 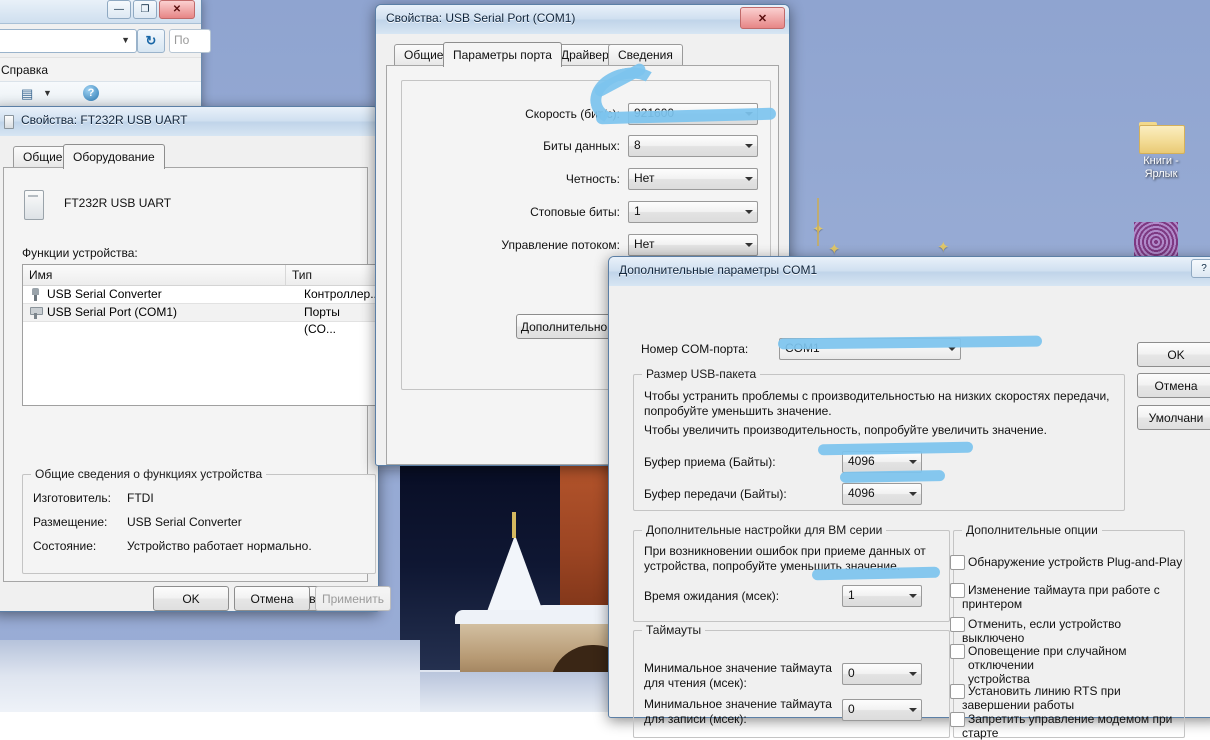 What do you see at coordinates (882, 674) in the screenshot?
I see `read-timeout-combo: 0` at bounding box center [882, 674].